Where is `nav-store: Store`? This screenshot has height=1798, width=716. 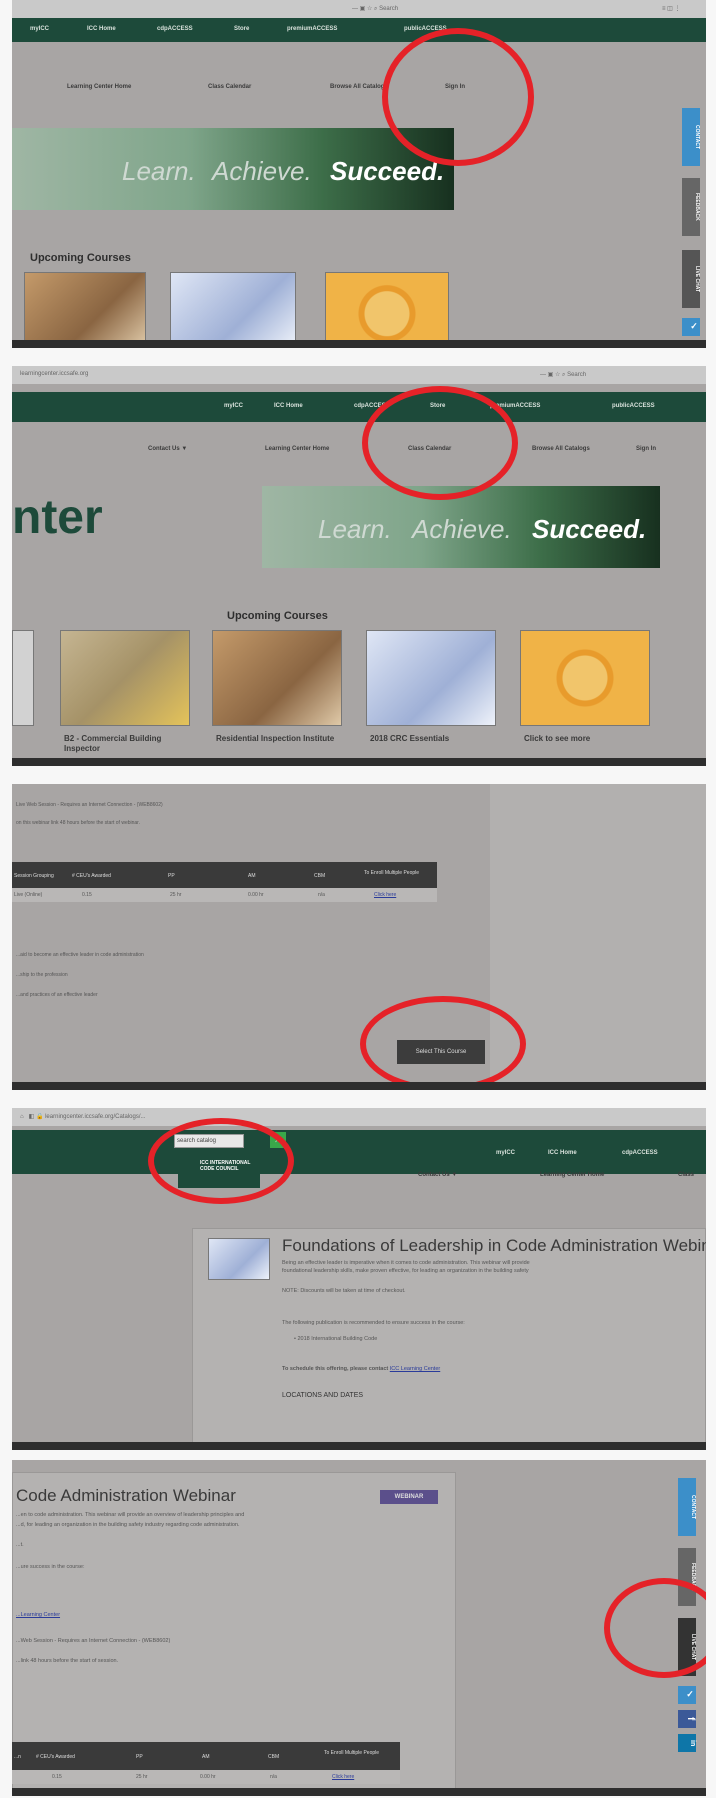 nav-store: Store is located at coordinates (241, 29).